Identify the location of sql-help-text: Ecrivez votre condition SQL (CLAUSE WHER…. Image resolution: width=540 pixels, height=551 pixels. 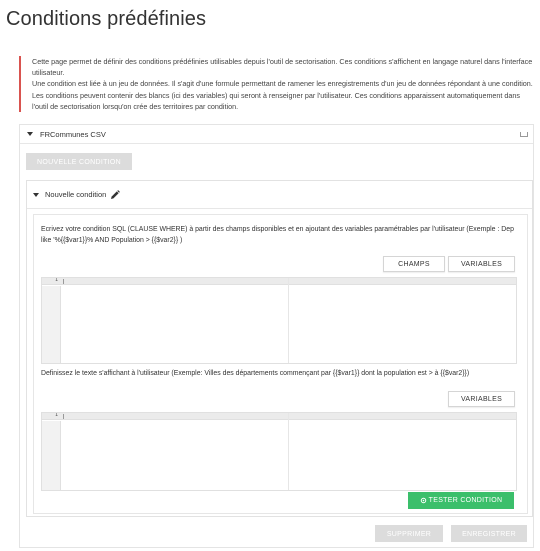
(277, 235).